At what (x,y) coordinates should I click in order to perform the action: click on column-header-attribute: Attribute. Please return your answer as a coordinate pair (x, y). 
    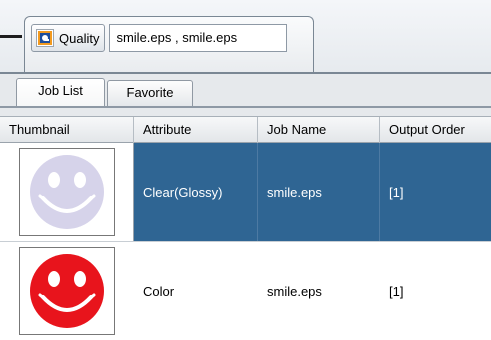
    Looking at the image, I should click on (196, 130).